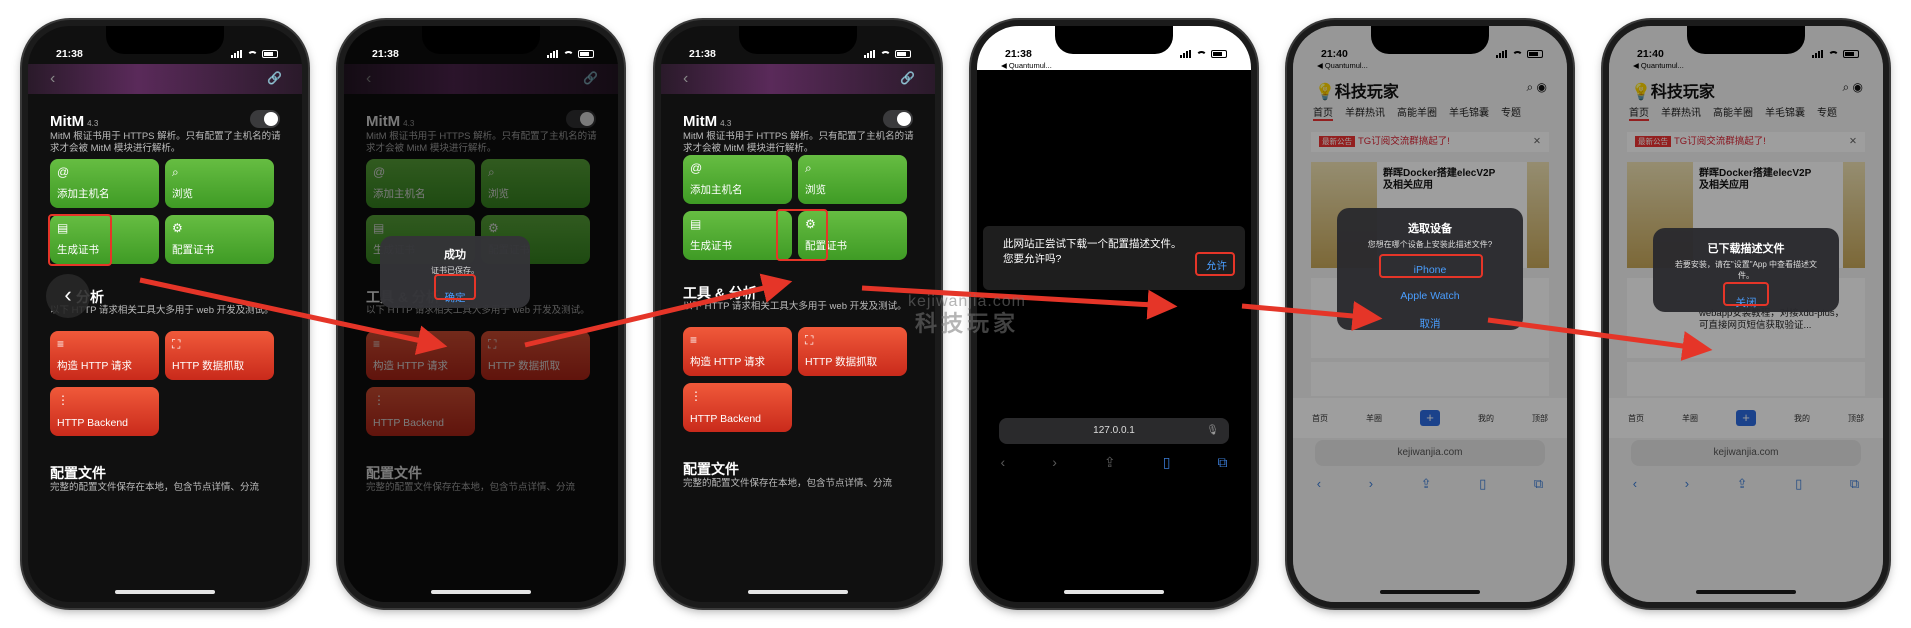 Image resolution: width=1911 pixels, height=628 pixels. I want to click on cancel-button: 取消, so click(1430, 323).